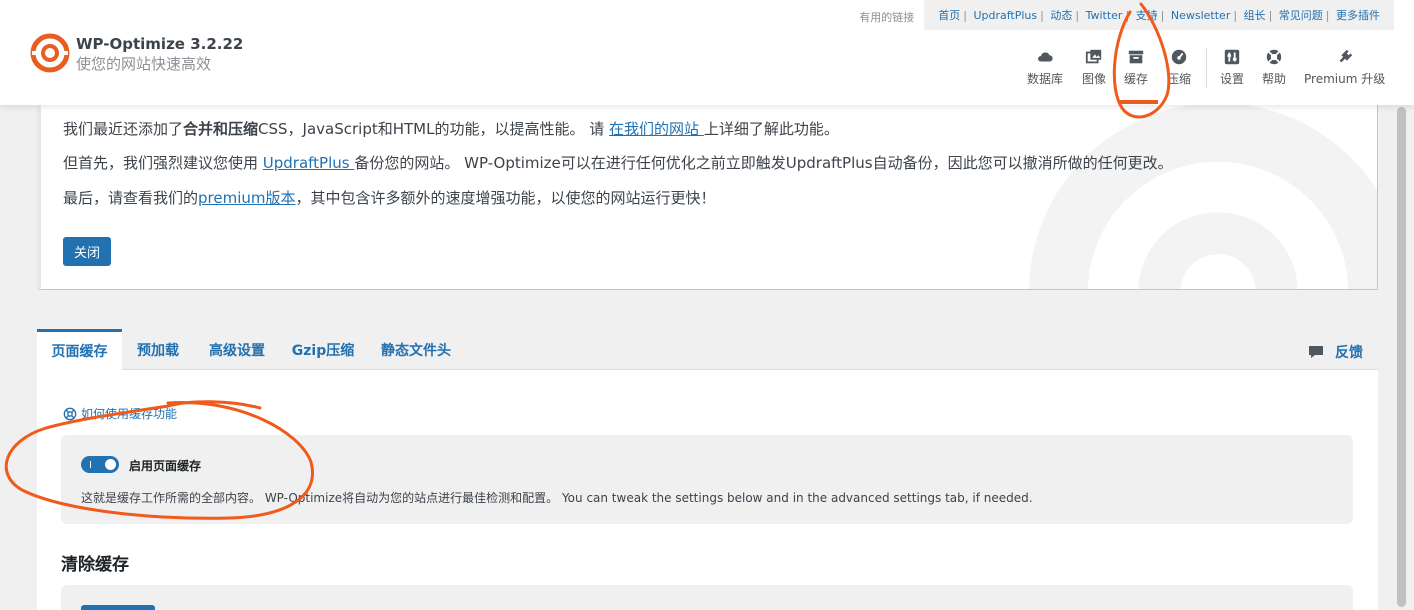 This screenshot has width=1414, height=610. Describe the element at coordinates (1005, 15) in the screenshot. I see `link-updraftplus: UpdraftPlus` at that location.